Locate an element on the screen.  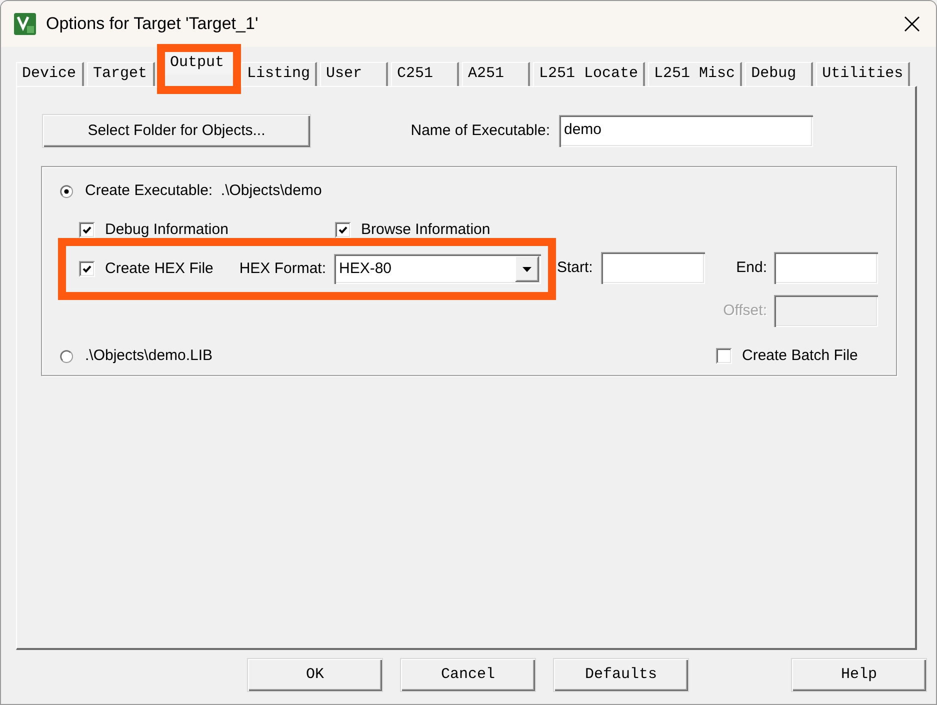
field-label: End: is located at coordinates (751, 268).